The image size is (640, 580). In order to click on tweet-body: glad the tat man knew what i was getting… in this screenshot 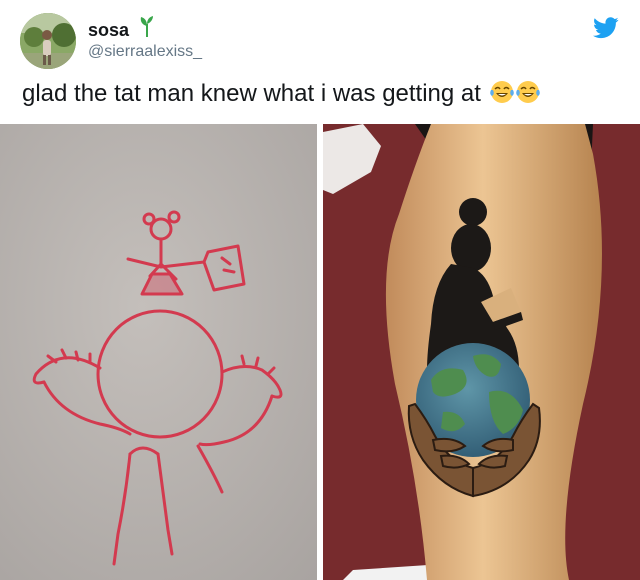, I will do `click(251, 93)`.